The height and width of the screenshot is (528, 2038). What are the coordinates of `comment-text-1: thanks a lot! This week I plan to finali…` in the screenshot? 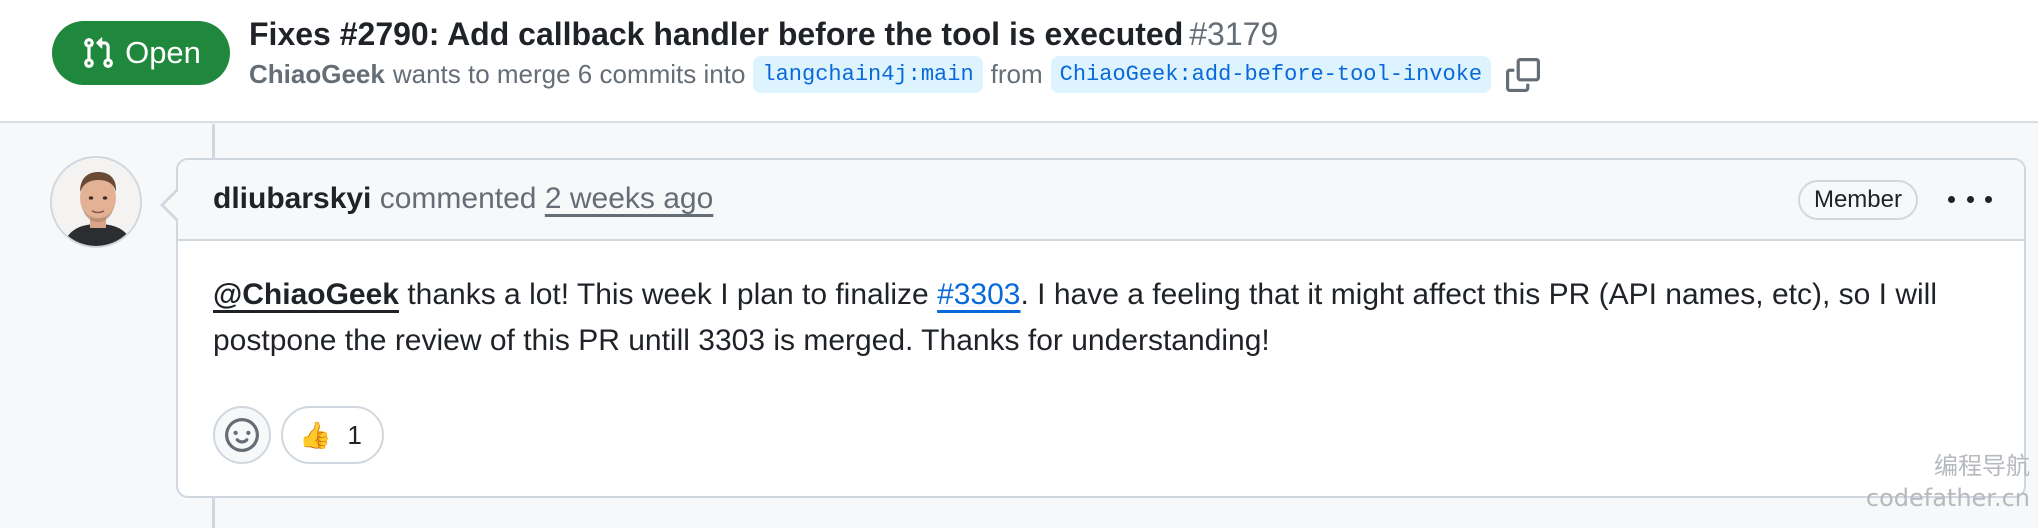 It's located at (668, 294).